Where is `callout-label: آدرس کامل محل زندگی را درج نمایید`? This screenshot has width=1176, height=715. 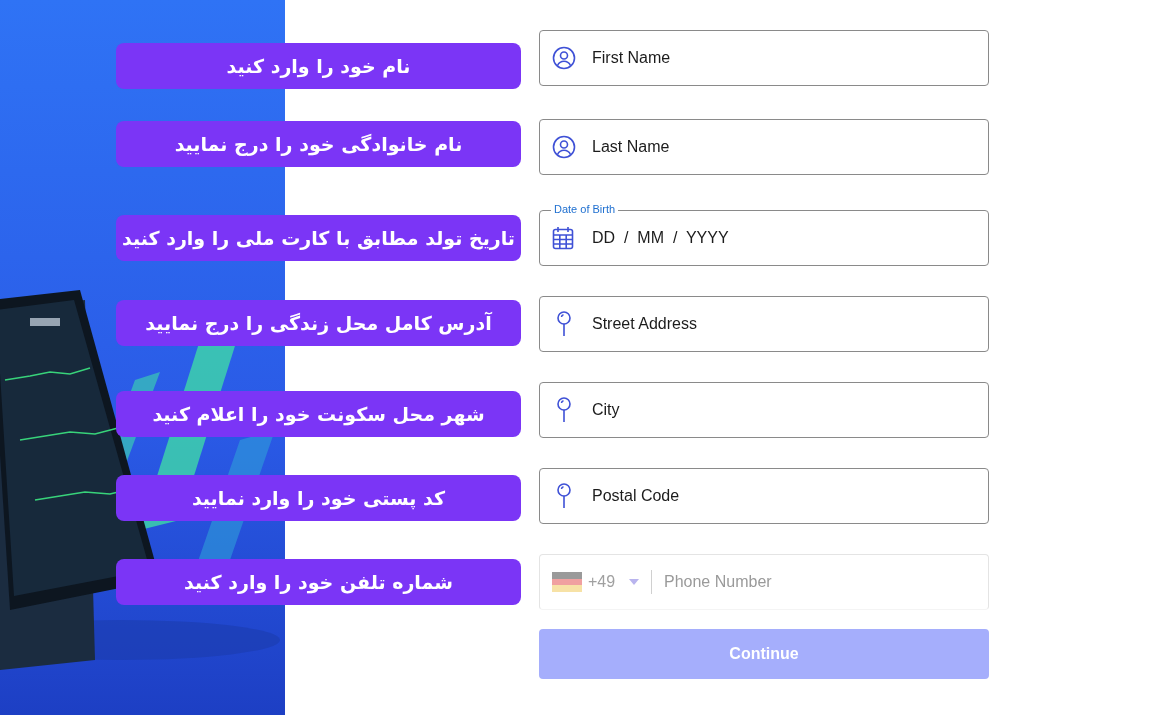 callout-label: آدرس کامل محل زندگی را درج نمایید is located at coordinates (318, 322).